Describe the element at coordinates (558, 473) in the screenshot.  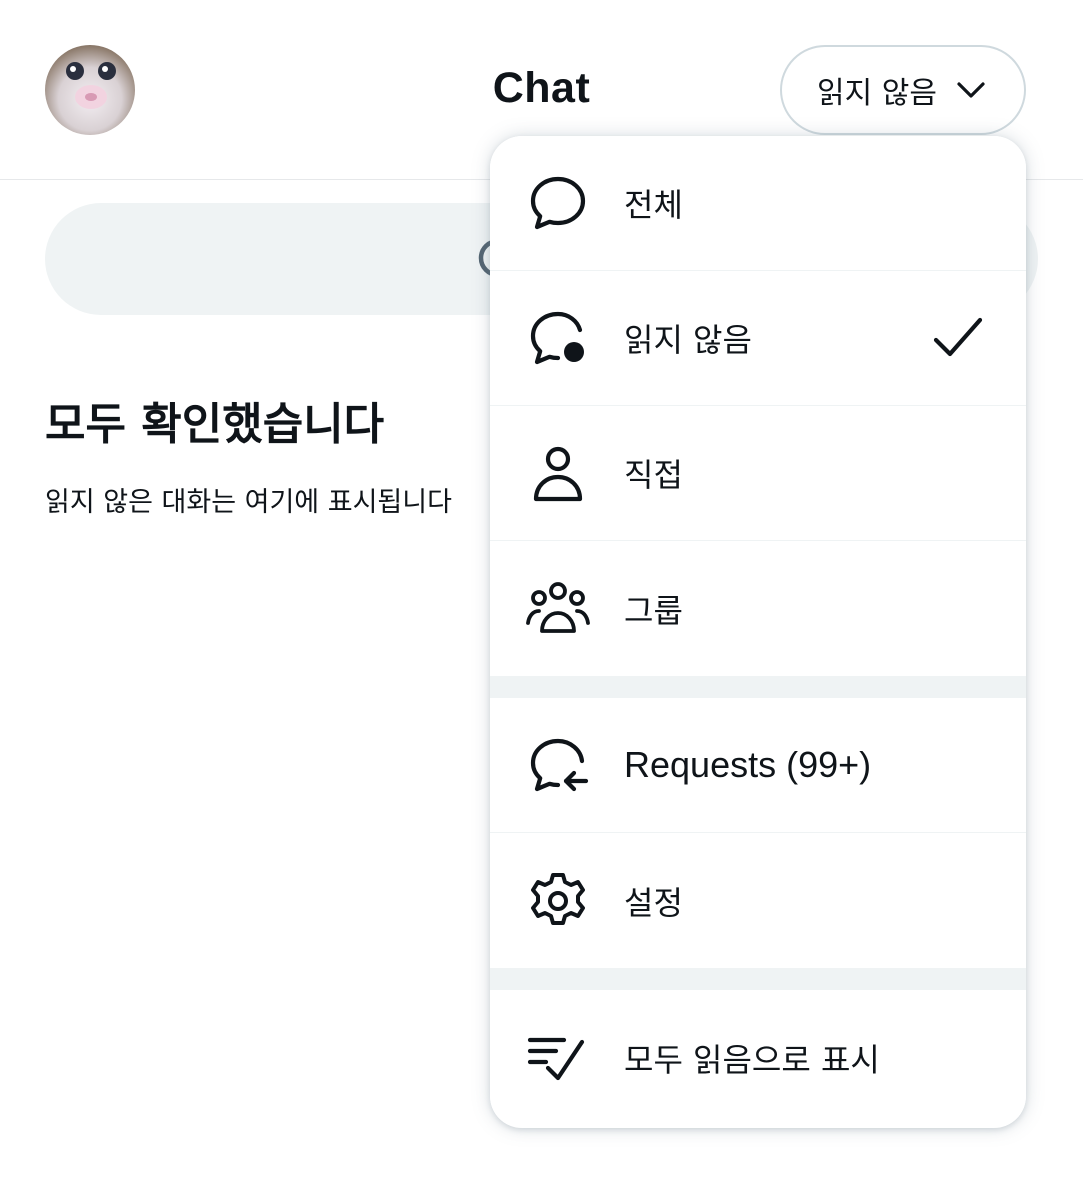
I see `person-icon` at that location.